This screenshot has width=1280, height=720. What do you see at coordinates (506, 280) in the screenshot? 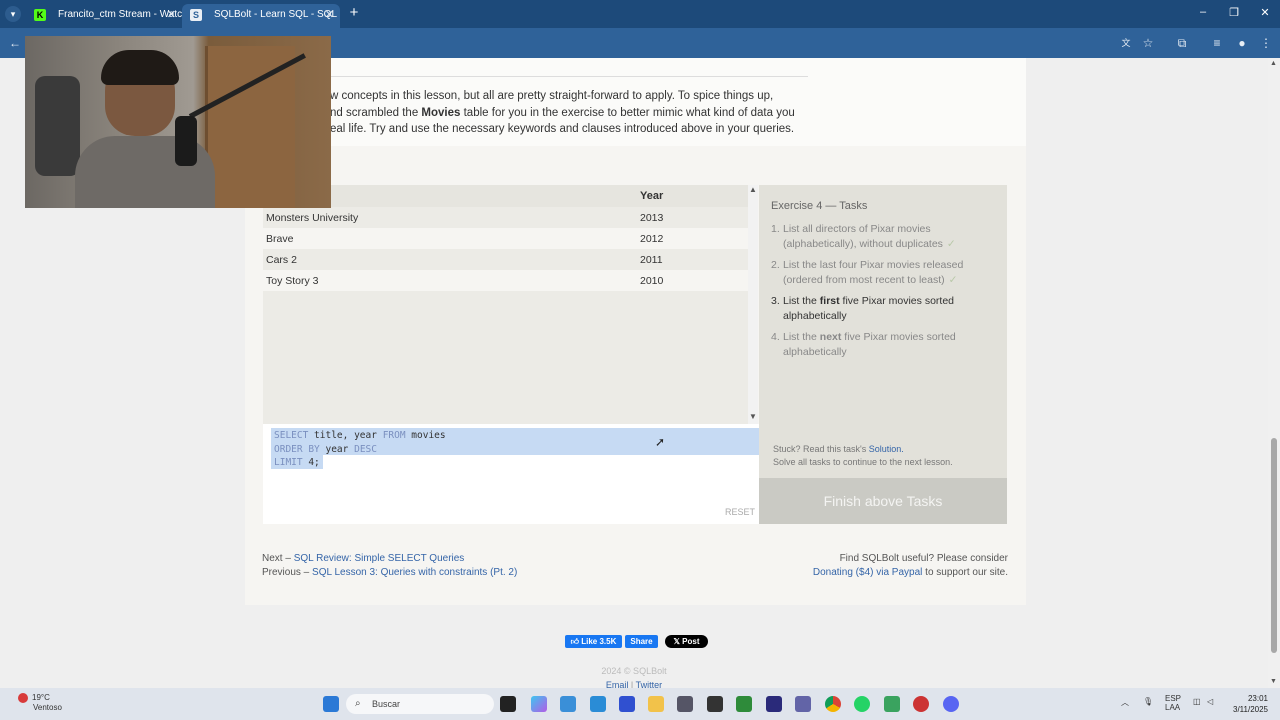
I see `table-row: Toy Story 3 2010` at bounding box center [506, 280].